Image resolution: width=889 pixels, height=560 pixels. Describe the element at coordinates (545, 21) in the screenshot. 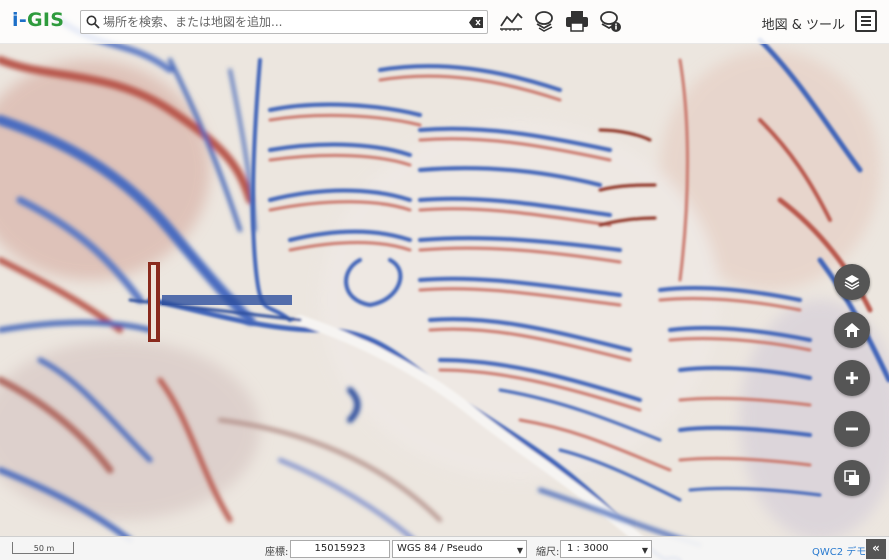

I see `layer-info-icon` at that location.